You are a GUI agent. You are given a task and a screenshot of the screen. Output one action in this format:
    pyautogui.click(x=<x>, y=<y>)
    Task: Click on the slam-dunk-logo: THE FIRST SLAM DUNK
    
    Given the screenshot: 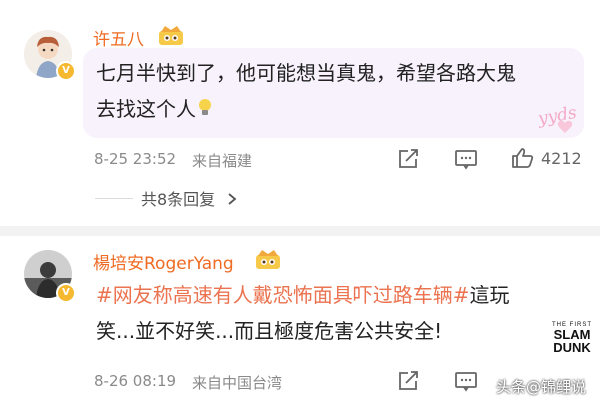 What is the action you would take?
    pyautogui.click(x=572, y=338)
    